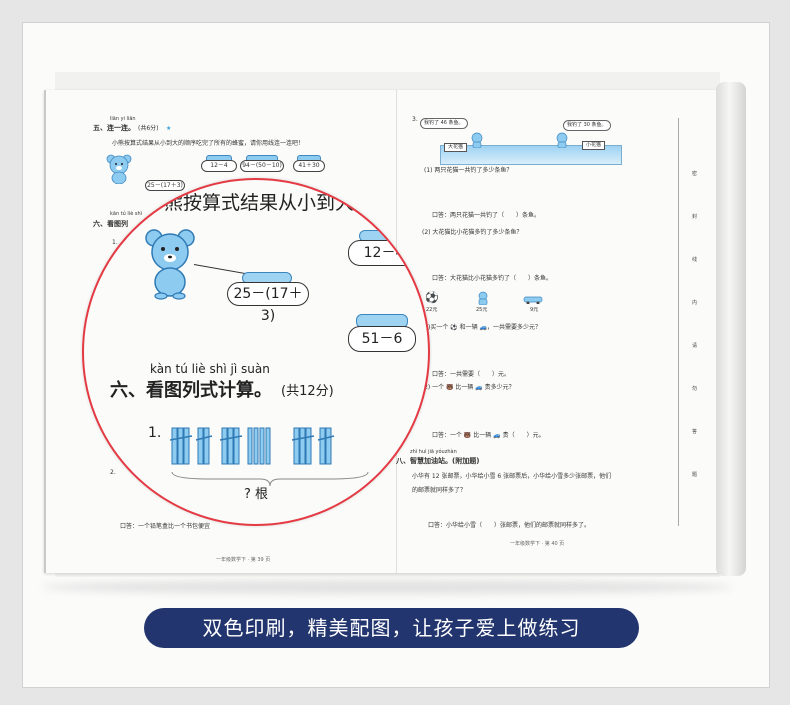 Image resolution: width=790 pixels, height=705 pixels. Describe the element at coordinates (119, 169) in the screenshot. I see `small-bear-icon` at that location.